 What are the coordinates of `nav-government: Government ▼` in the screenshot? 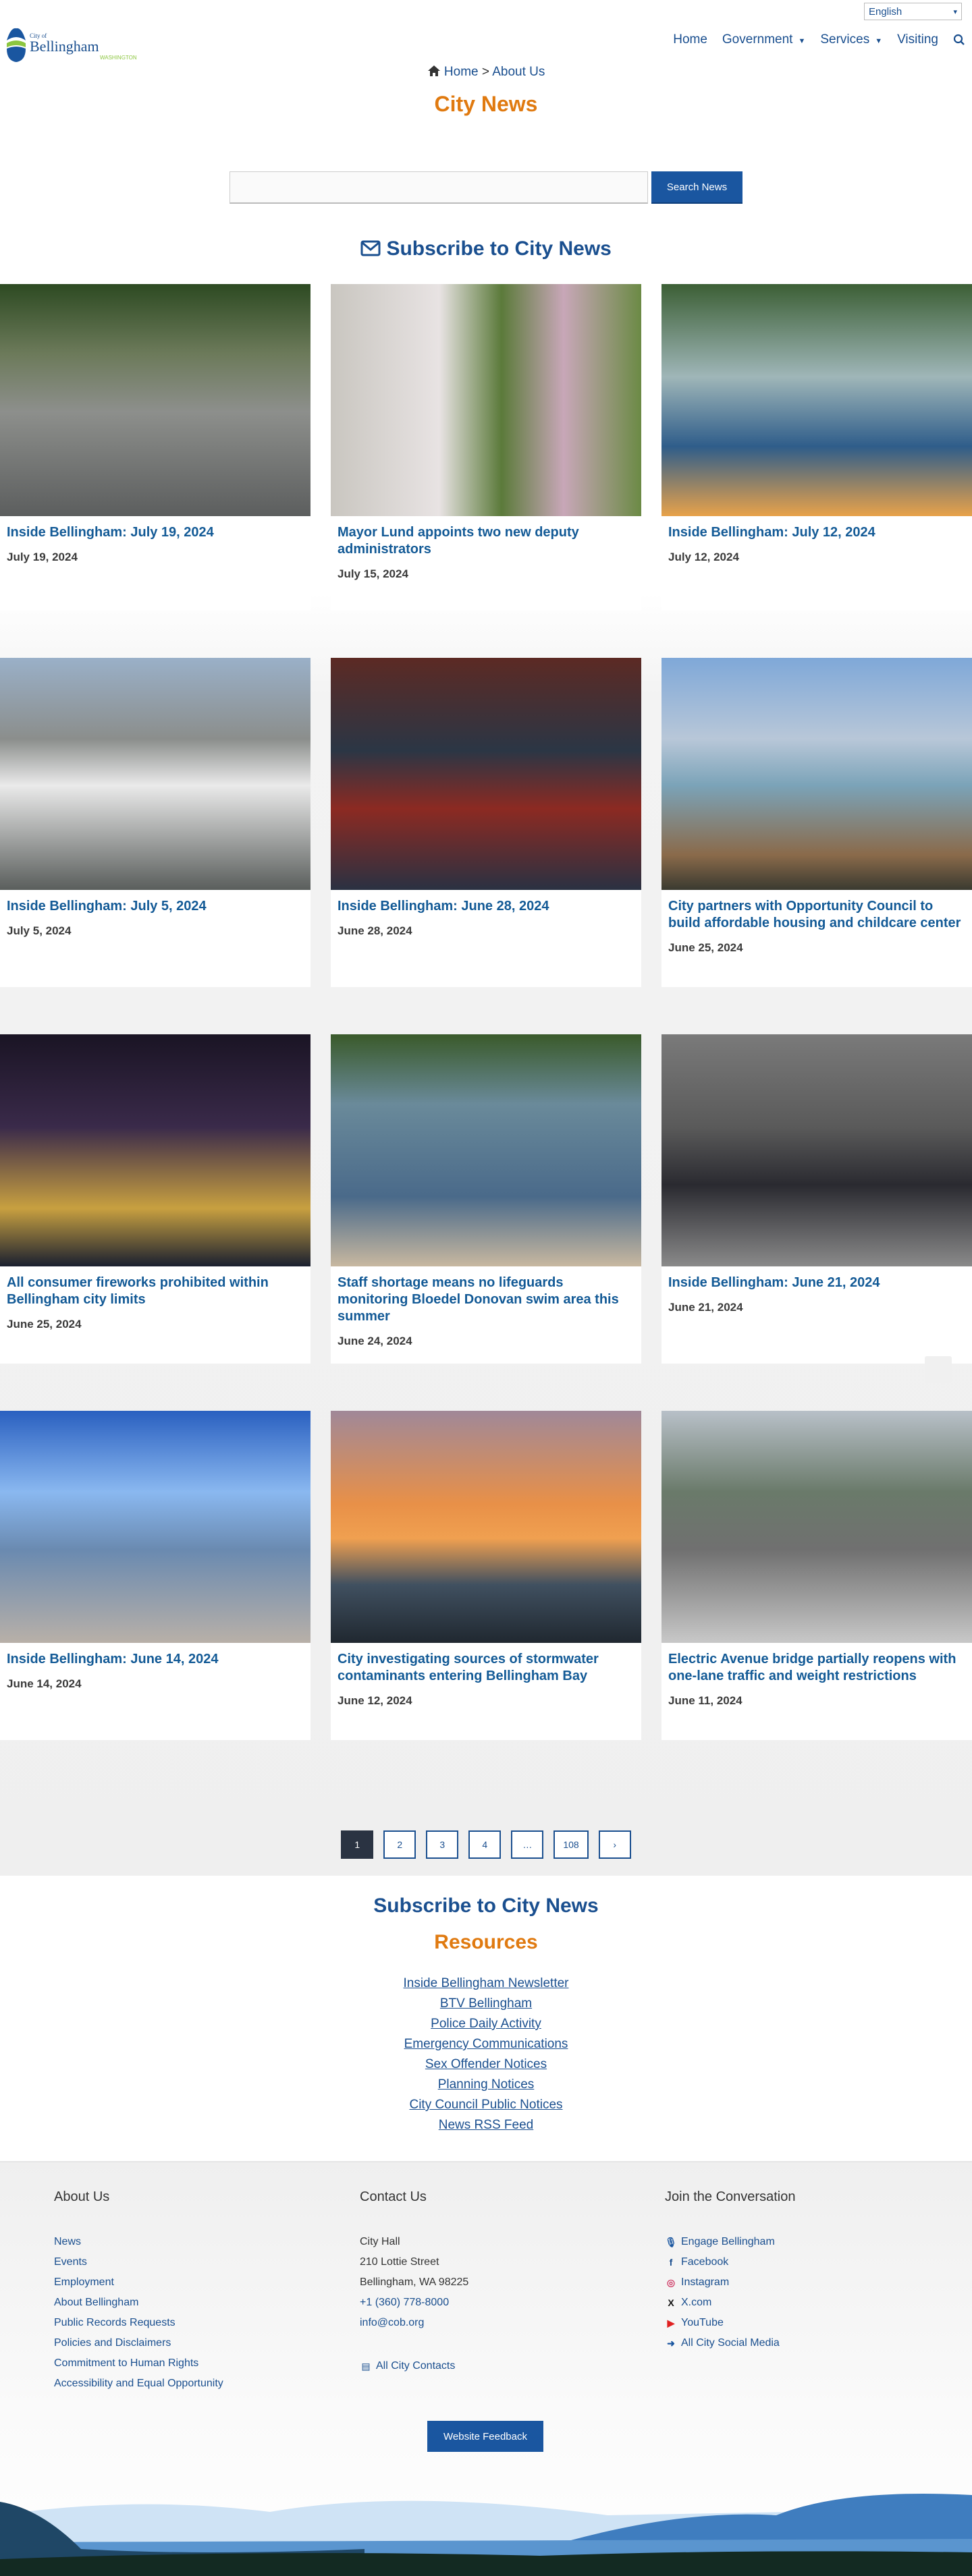 It's located at (763, 39).